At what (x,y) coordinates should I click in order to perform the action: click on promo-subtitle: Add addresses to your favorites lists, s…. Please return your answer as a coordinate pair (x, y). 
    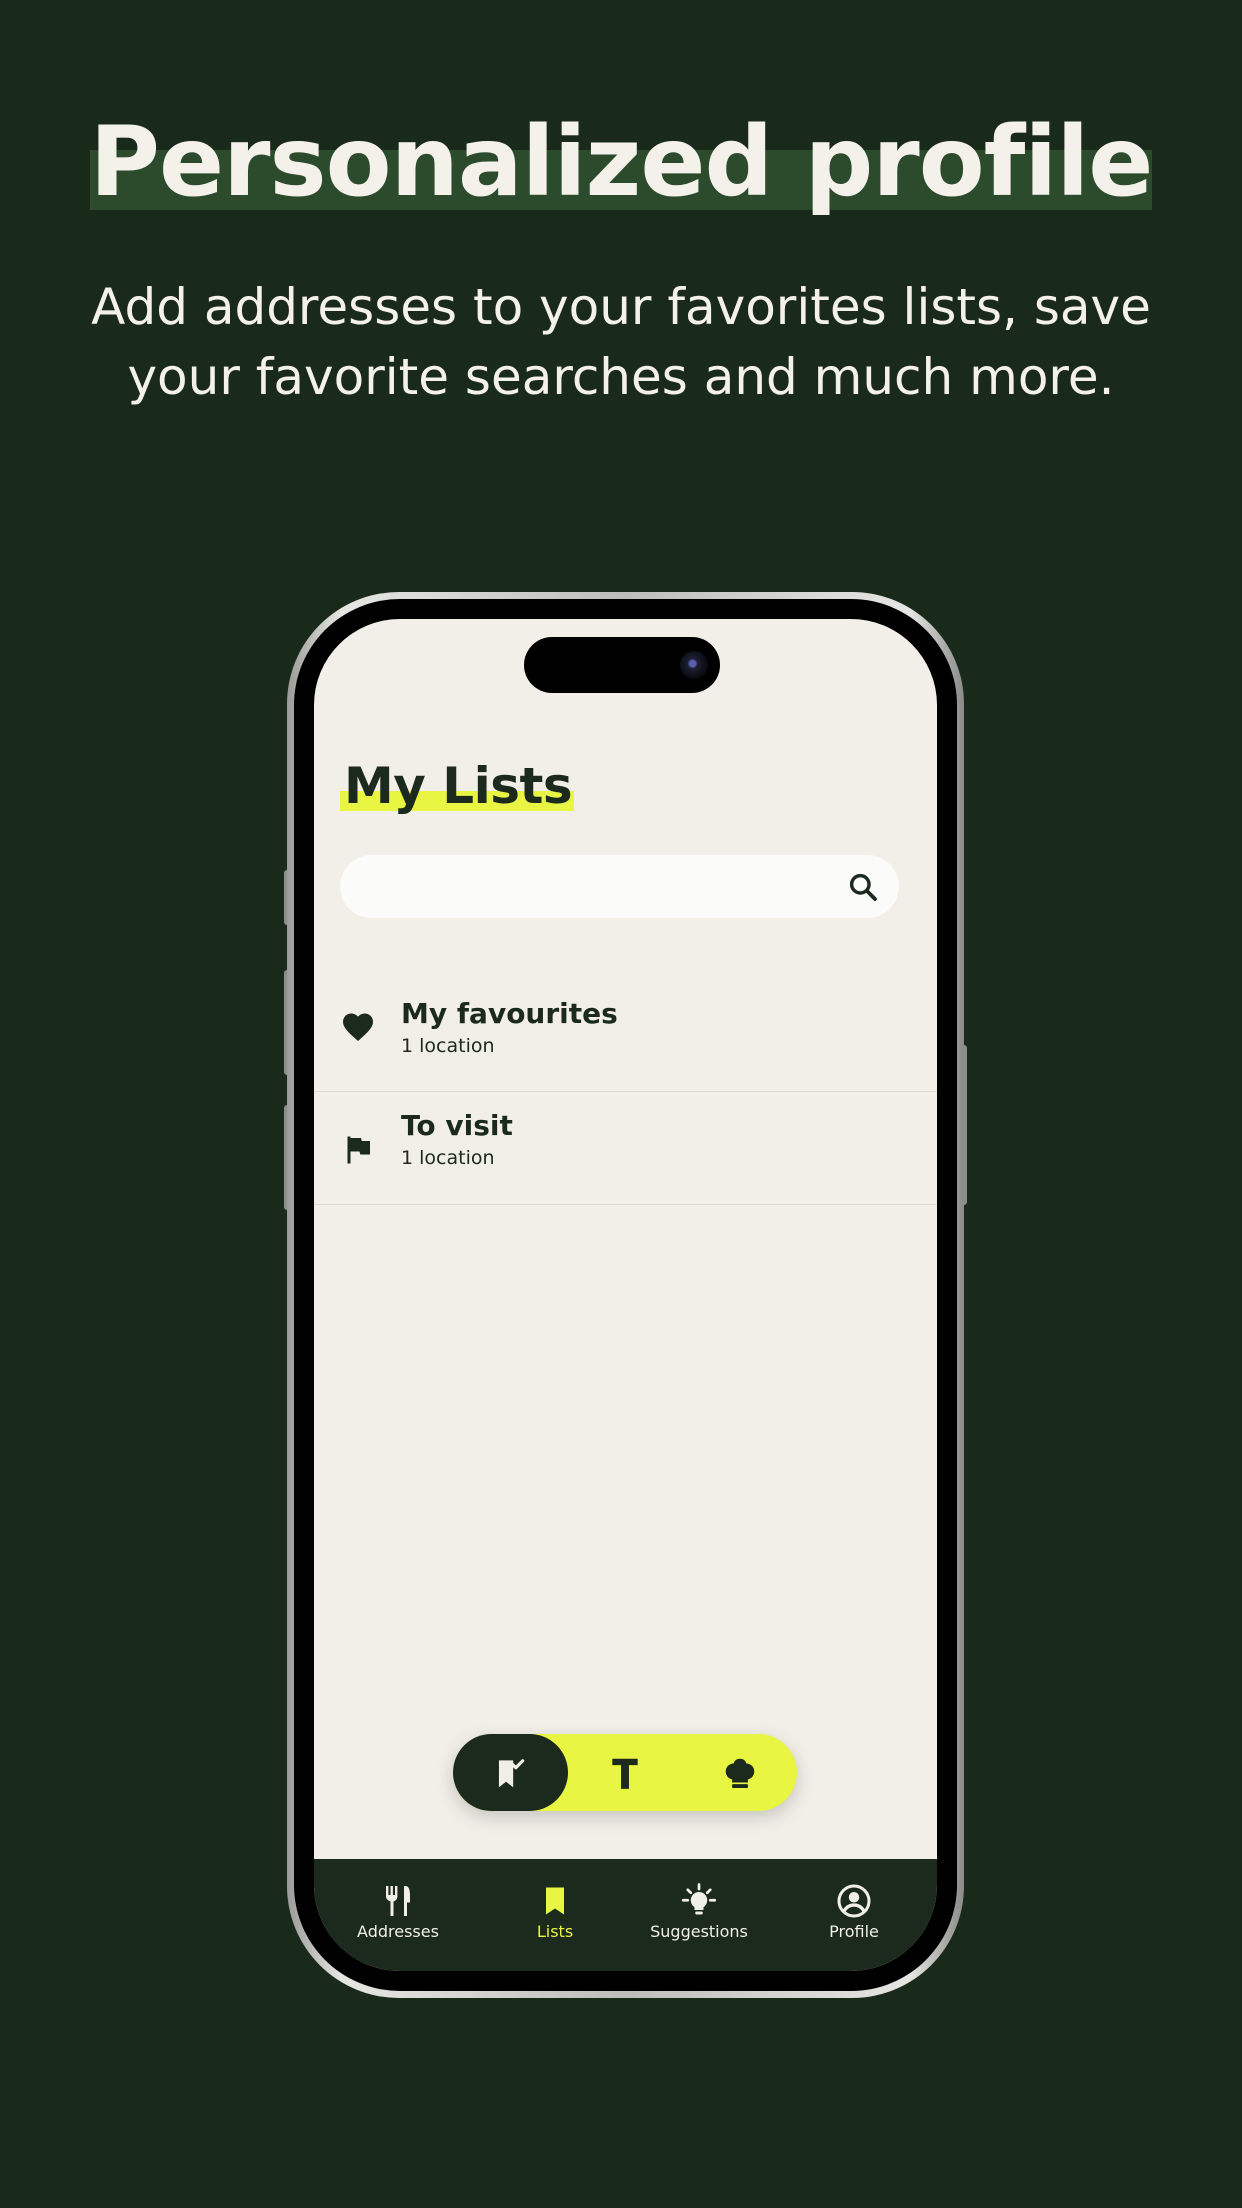
    Looking at the image, I should click on (621, 342).